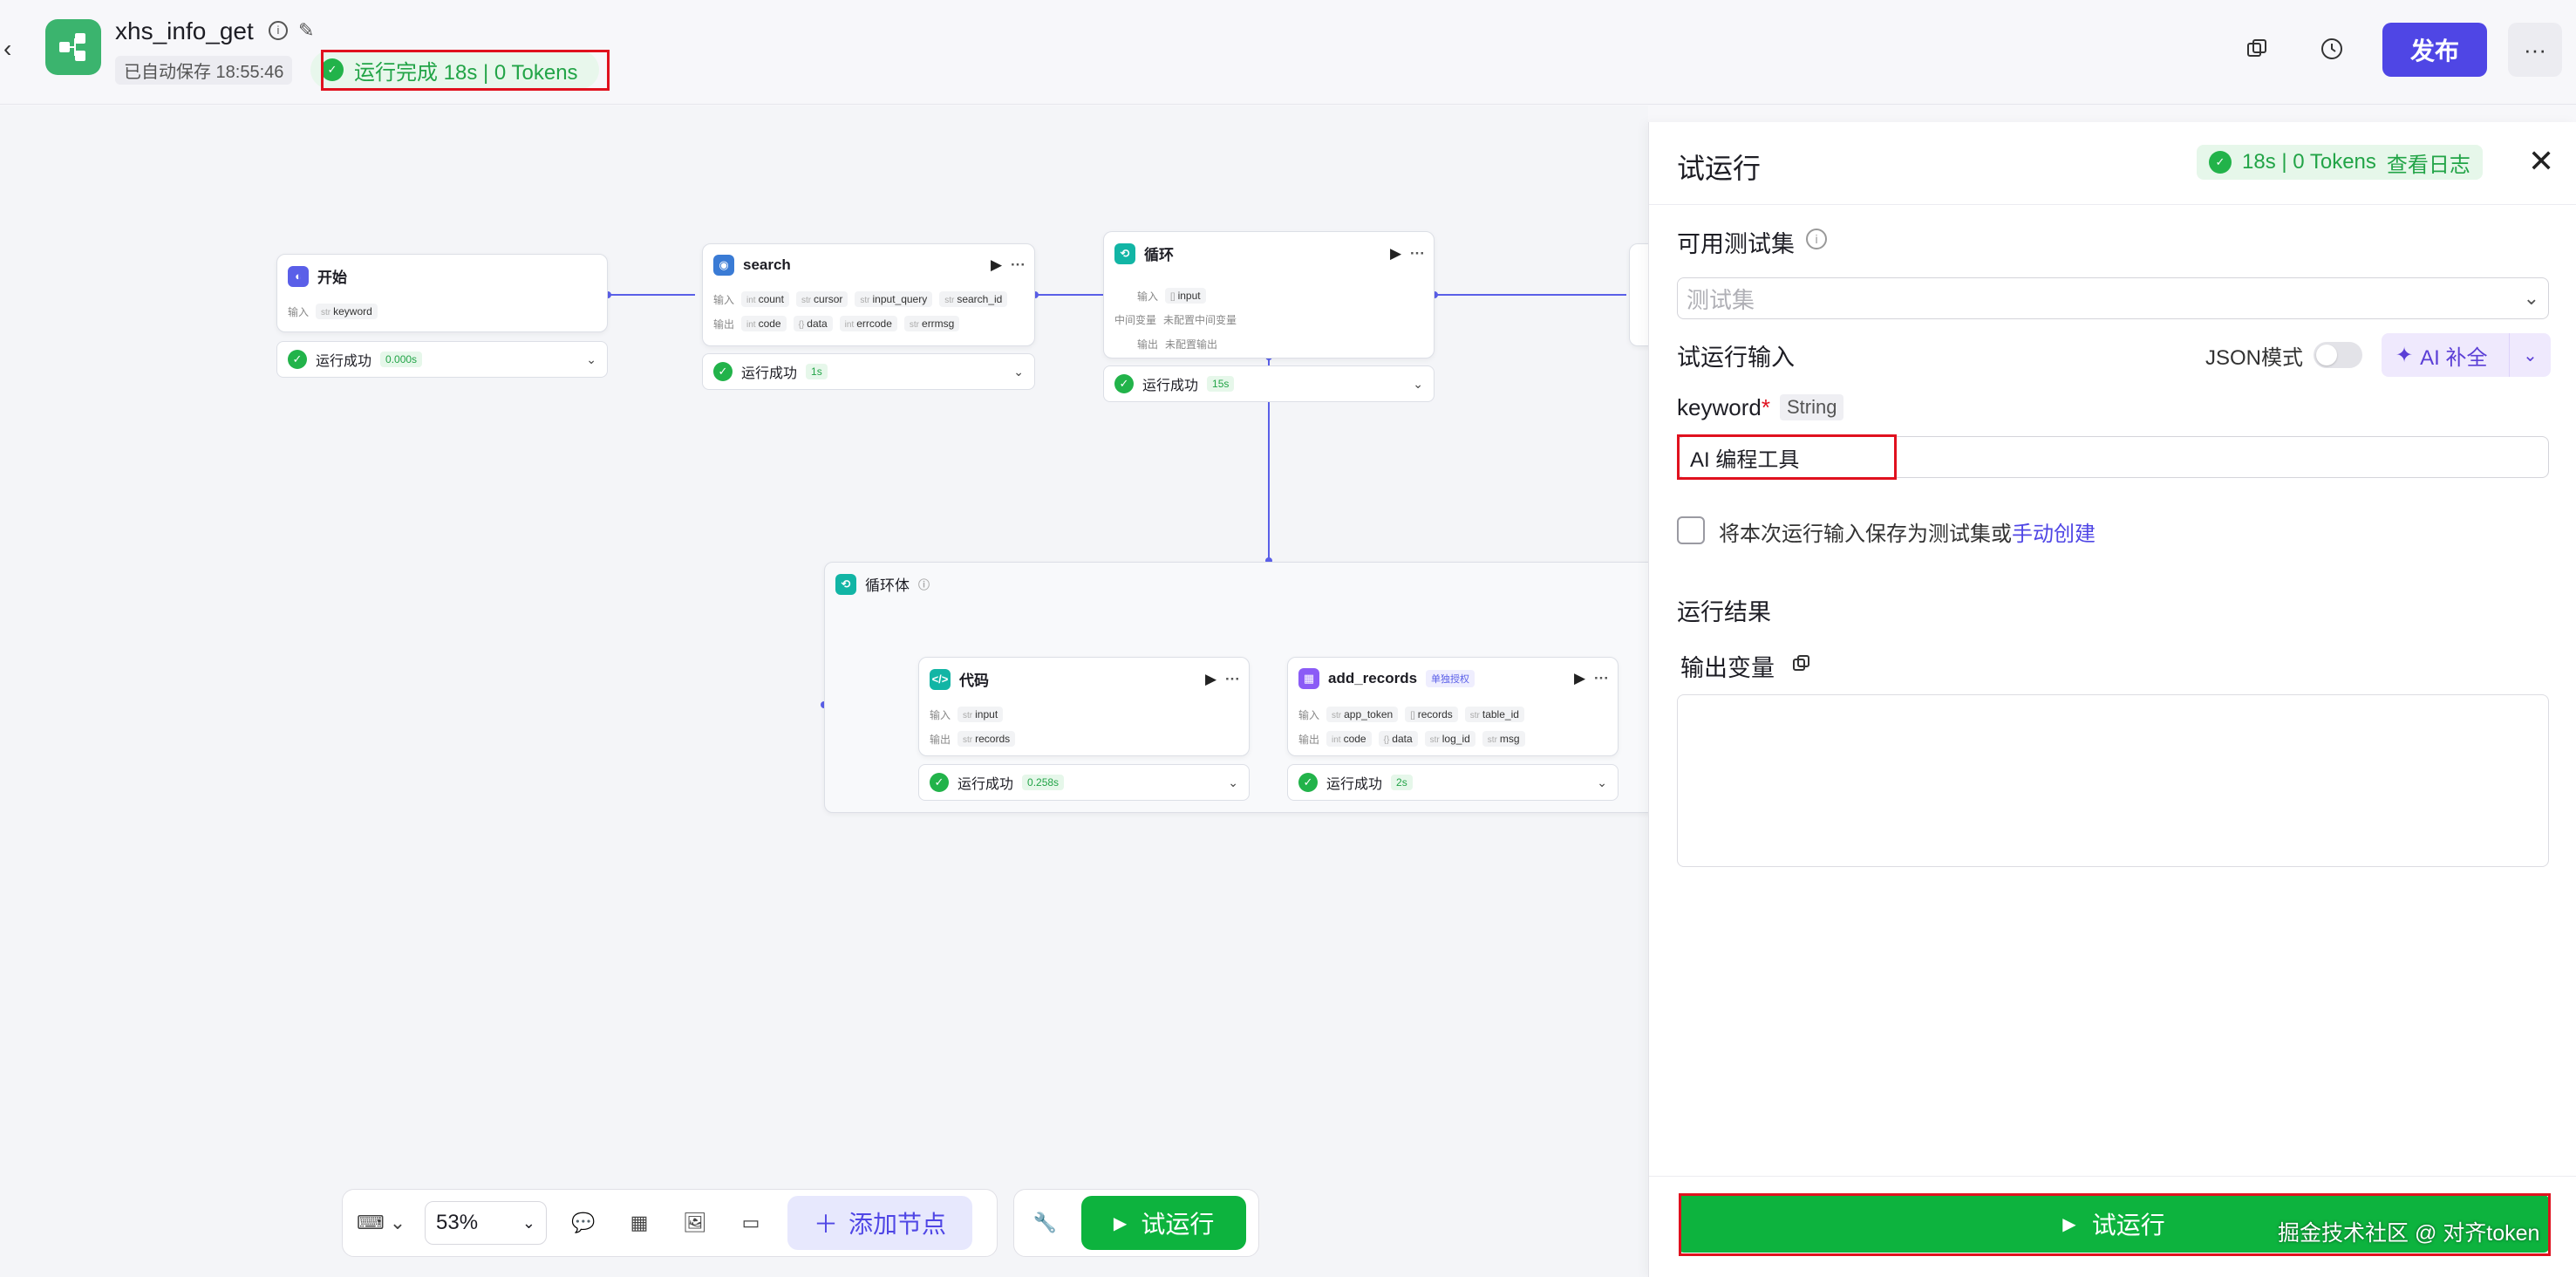 This screenshot has height=1277, width=2576. I want to click on required-asterisk: *, so click(1766, 407).